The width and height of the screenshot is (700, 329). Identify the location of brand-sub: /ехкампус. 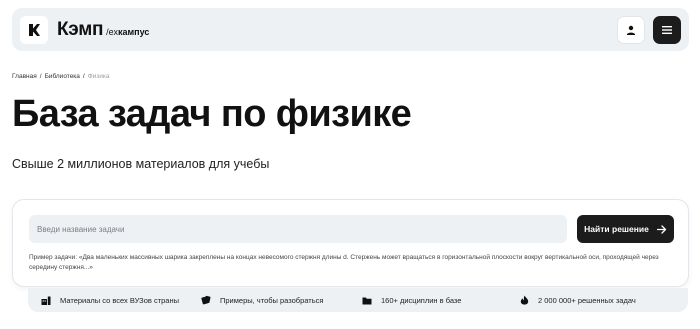
(127, 32).